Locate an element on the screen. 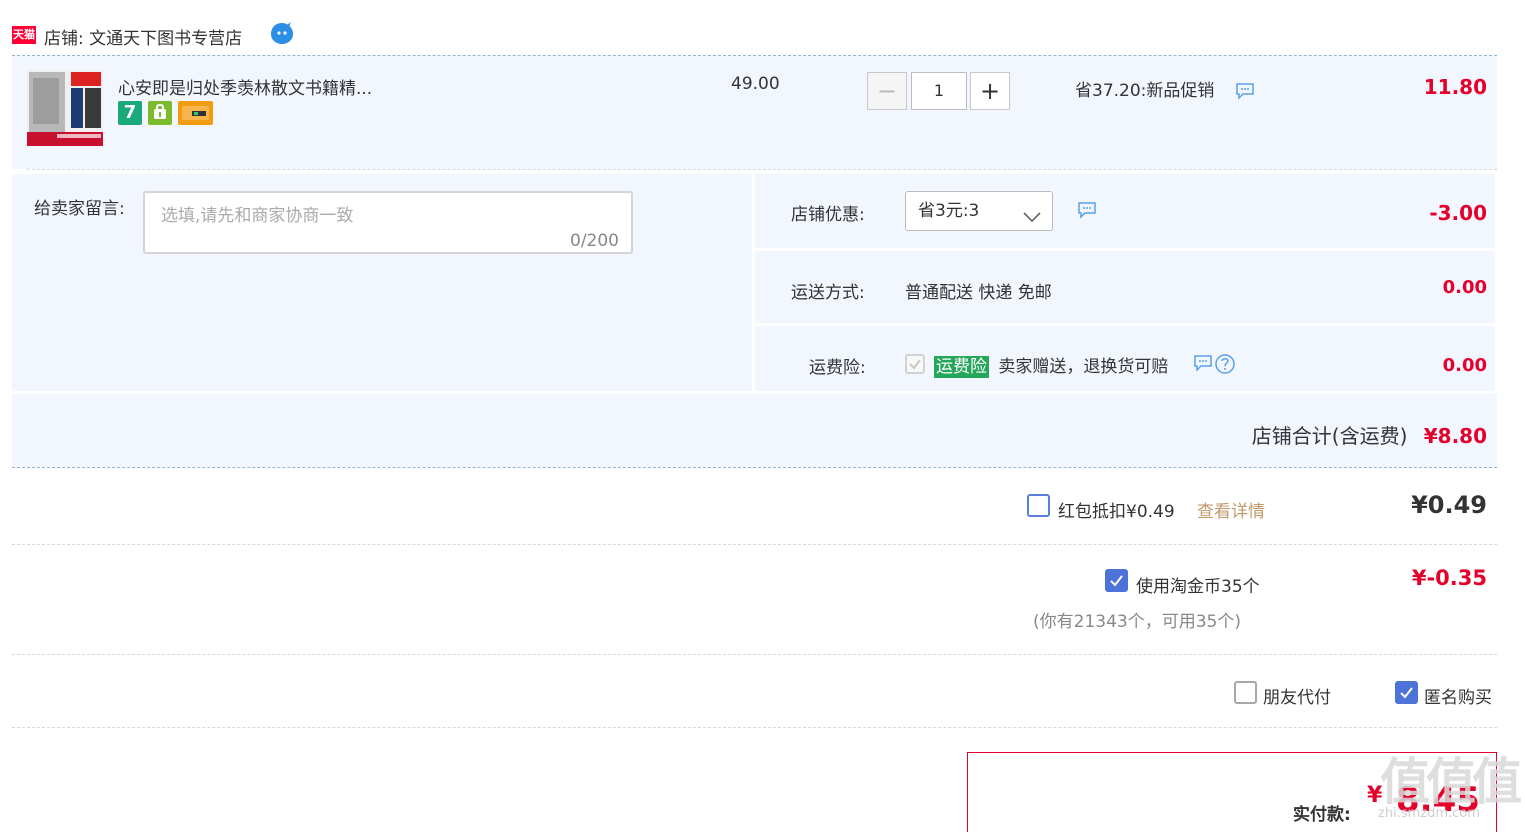 Image resolution: width=1525 pixels, height=832 pixels. shop-total-label: 店铺合计(含运费) is located at coordinates (1329, 436).